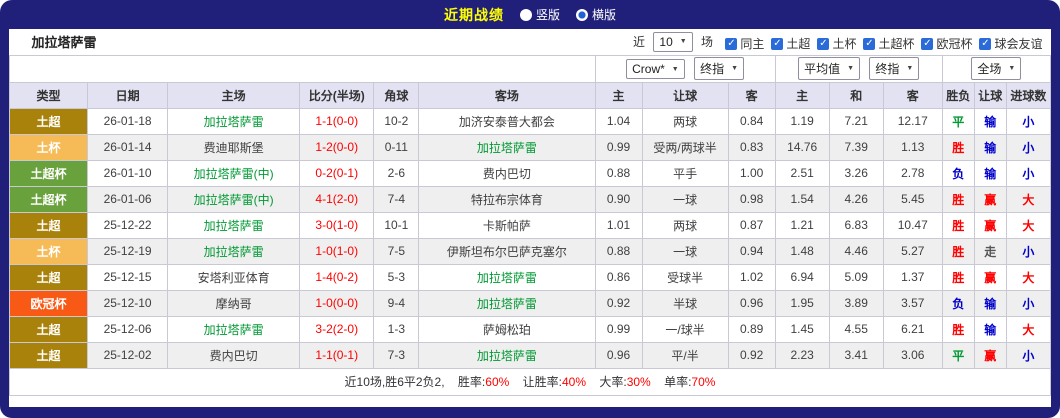 This screenshot has width=1060, height=418. I want to click on bookmaker-select: Crow* ▼, so click(655, 69).